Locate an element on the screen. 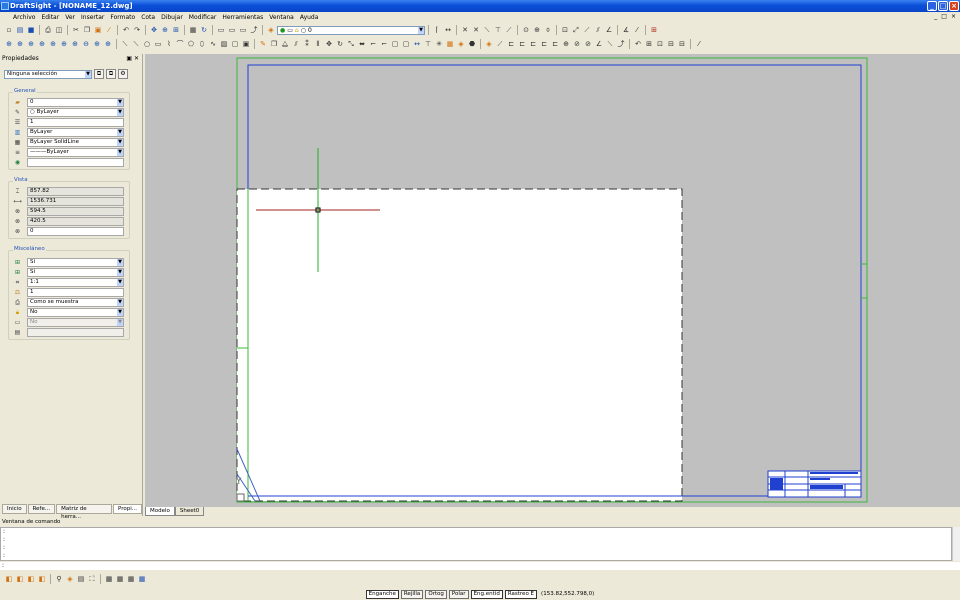 The image size is (960, 600). zoom-2-icon: ⊕ is located at coordinates (20, 44).